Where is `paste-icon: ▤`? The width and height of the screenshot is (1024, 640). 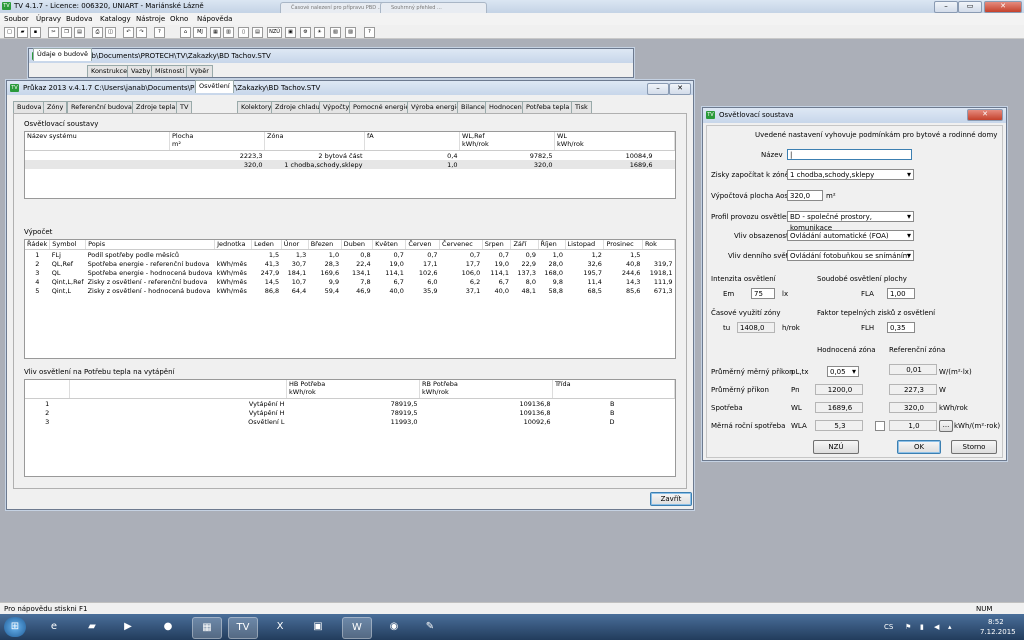
paste-icon: ▤ is located at coordinates (79, 32).